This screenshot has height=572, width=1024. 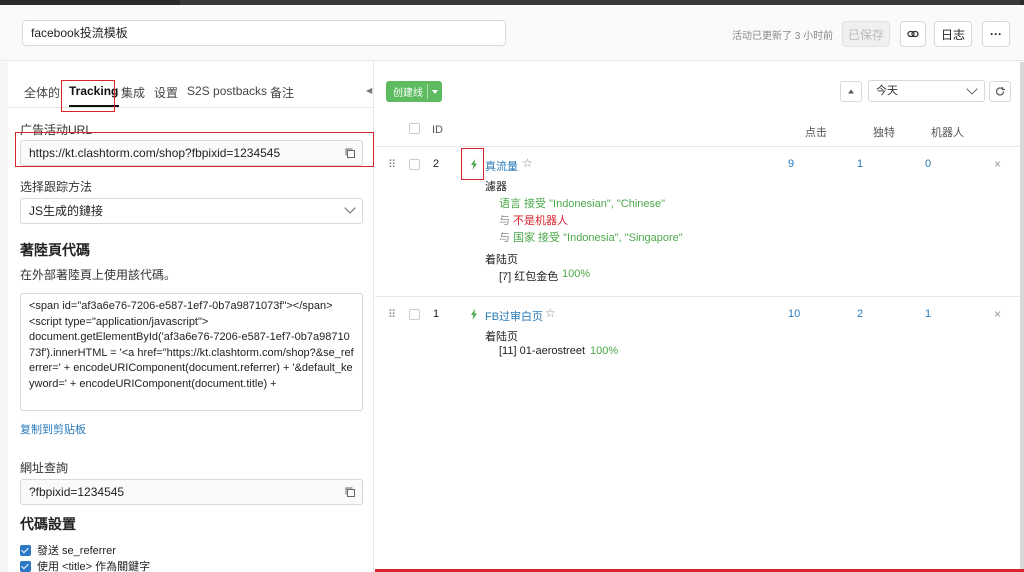 What do you see at coordinates (94, 566) in the screenshot?
I see `checkbox-title-keyword-label: 使用 <title> 作為關鍵字` at bounding box center [94, 566].